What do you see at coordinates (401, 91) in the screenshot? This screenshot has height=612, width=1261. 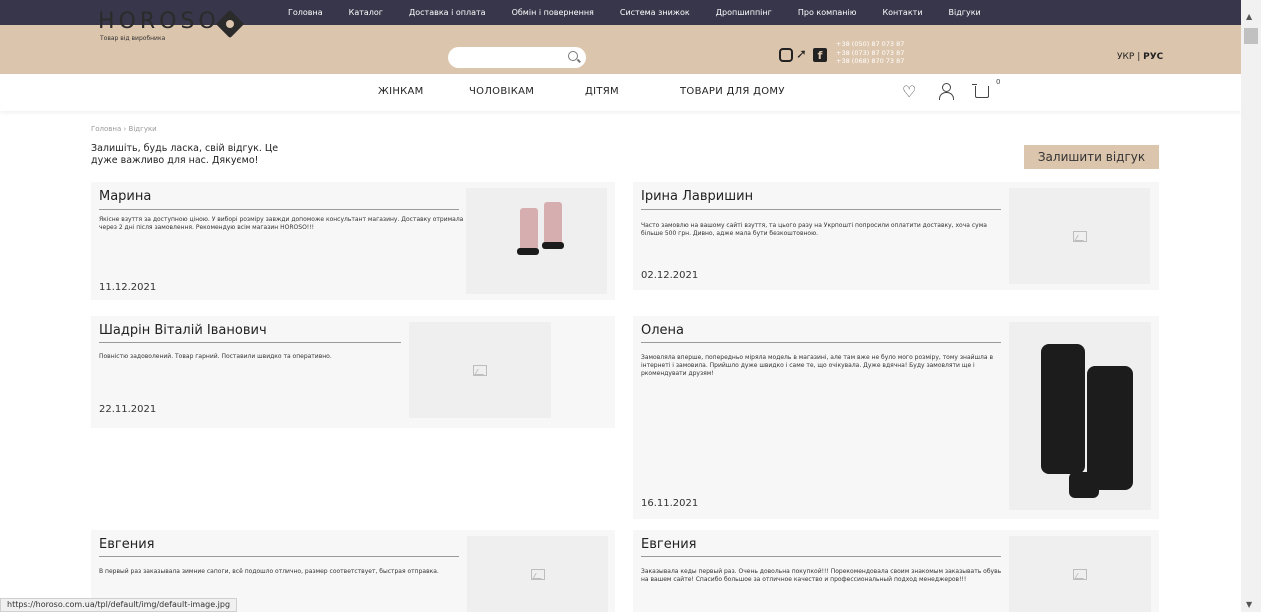 I see `cat-women: ЖІНКАМ` at bounding box center [401, 91].